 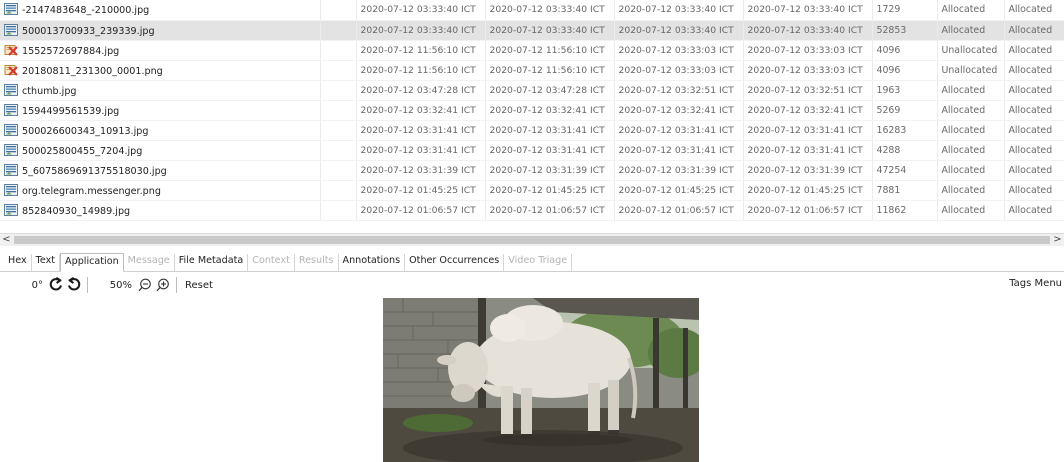 What do you see at coordinates (1035, 283) in the screenshot?
I see `tags-menu-button: Tags Menu` at bounding box center [1035, 283].